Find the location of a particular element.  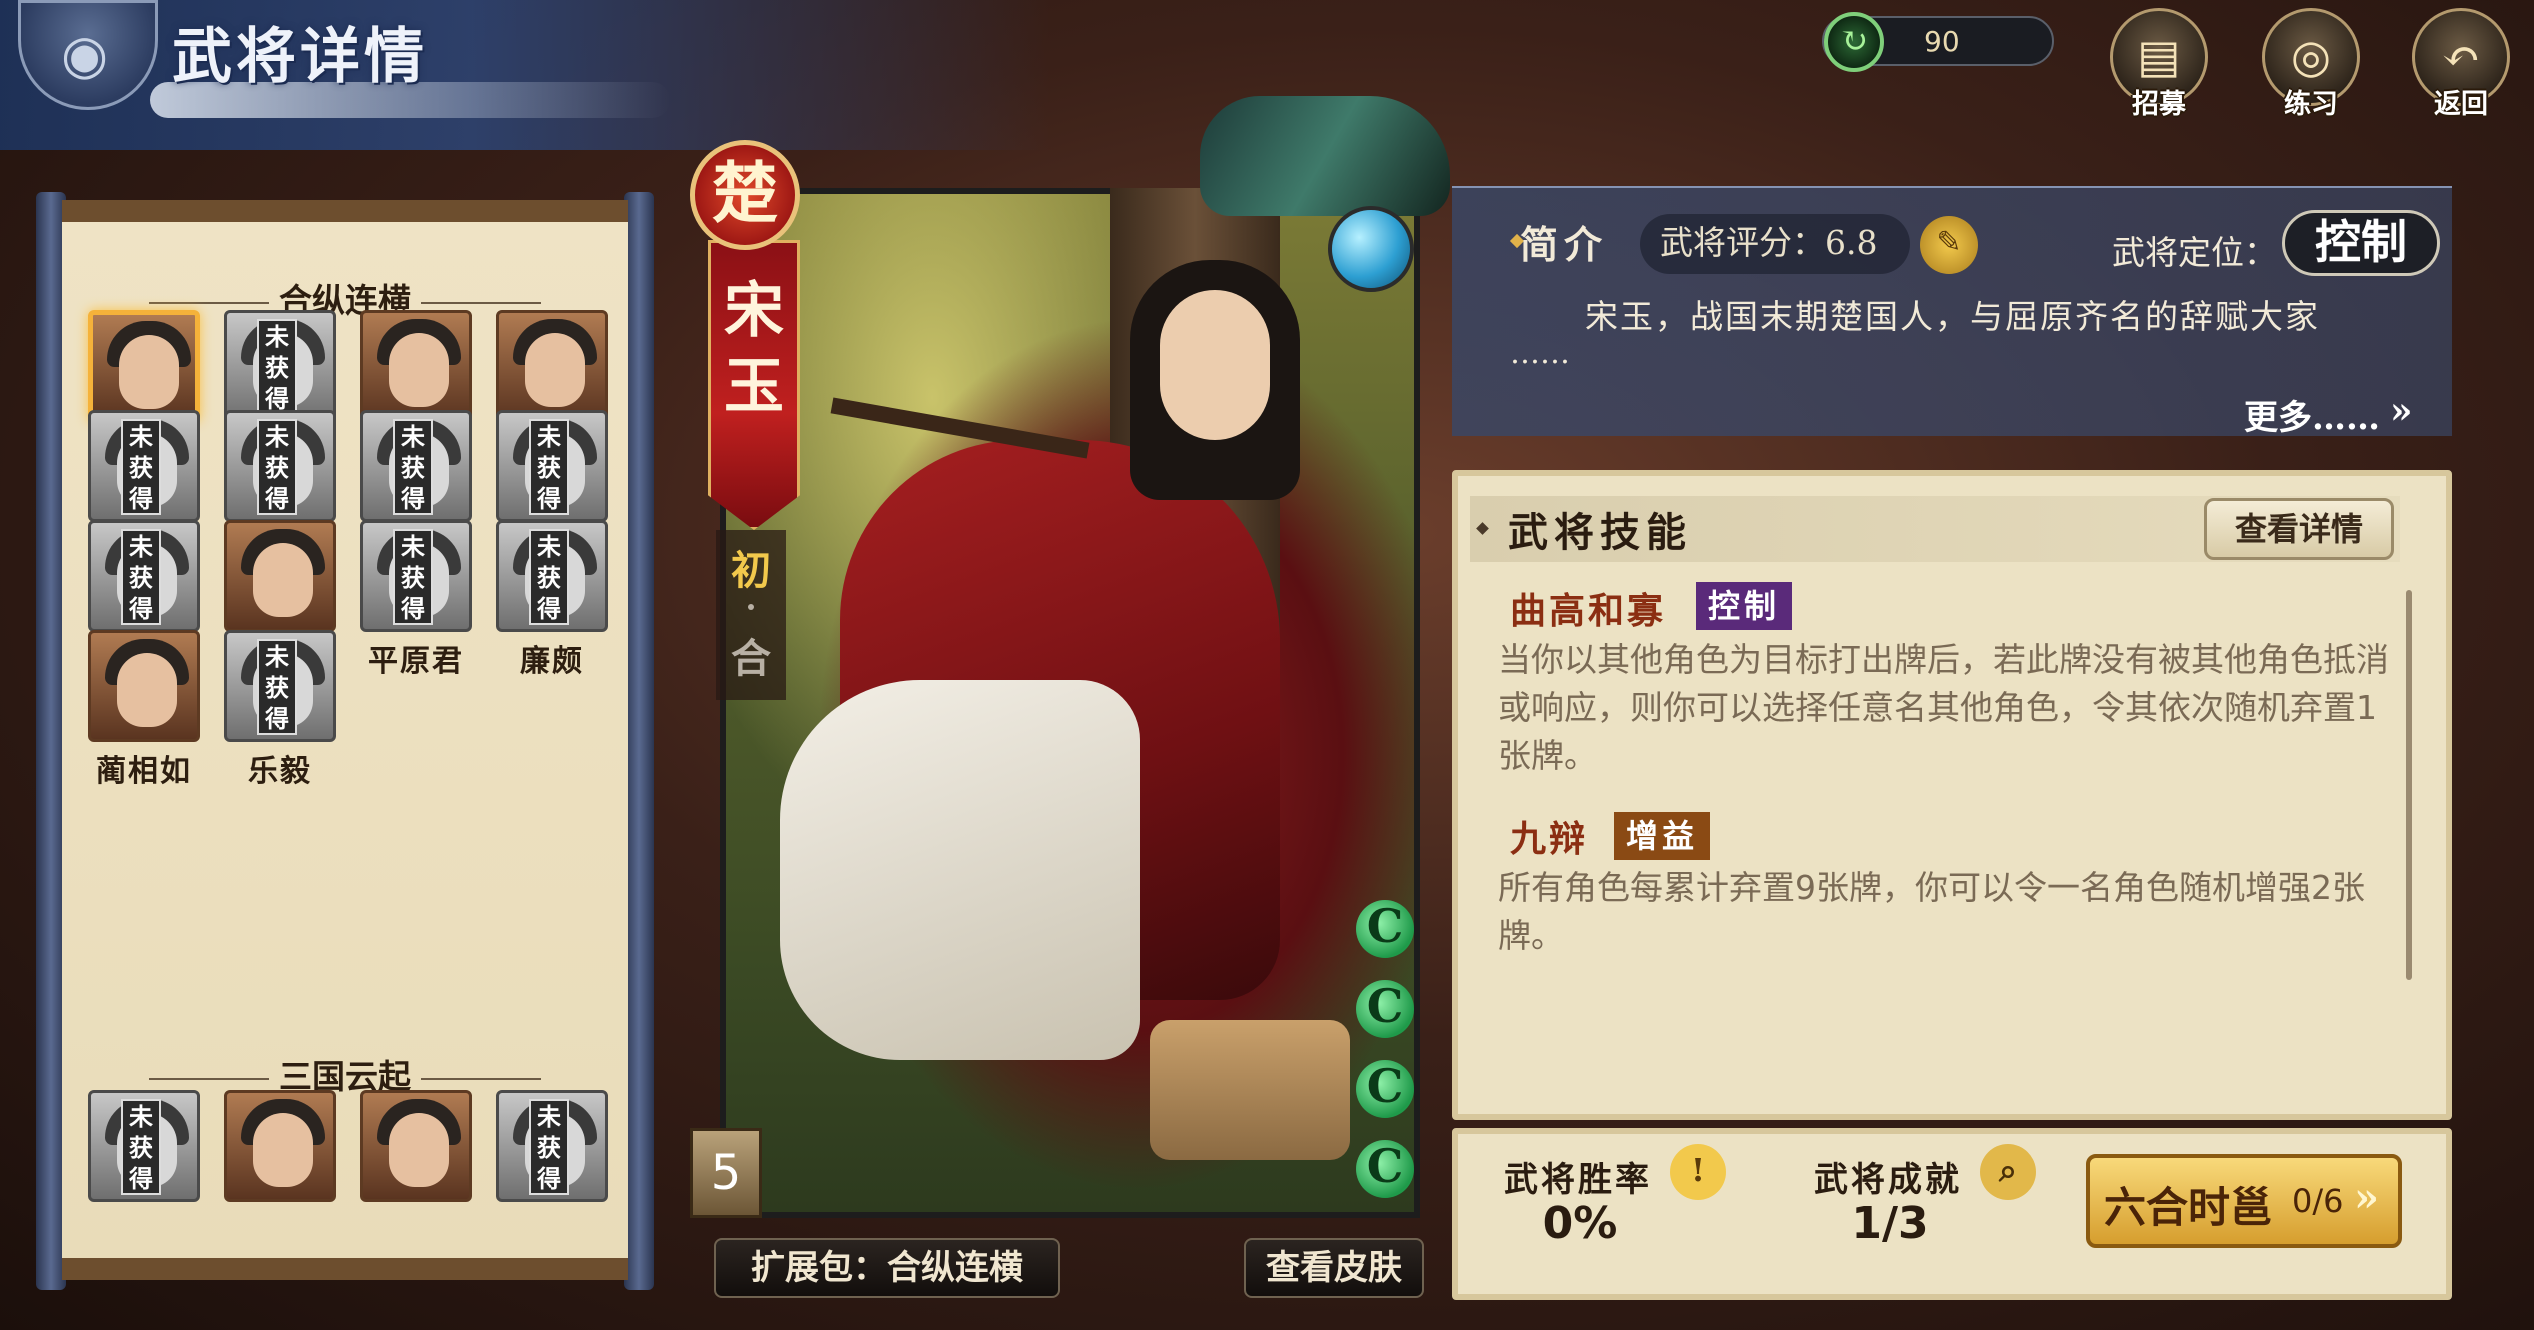

skill-name: 曲高和寡 is located at coordinates (1588, 611).